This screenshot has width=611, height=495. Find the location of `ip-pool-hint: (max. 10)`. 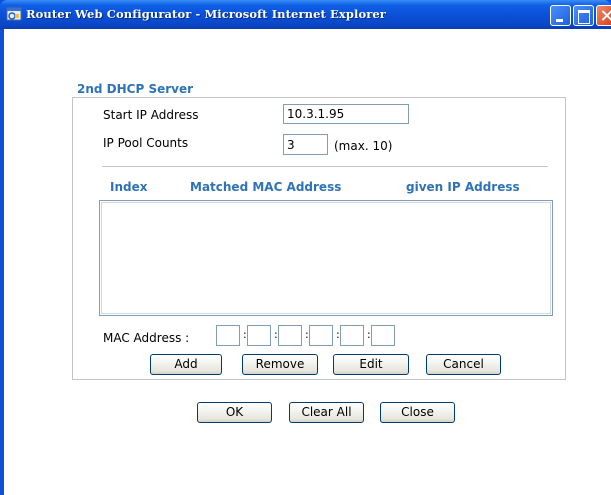

ip-pool-hint: (max. 10) is located at coordinates (363, 146).